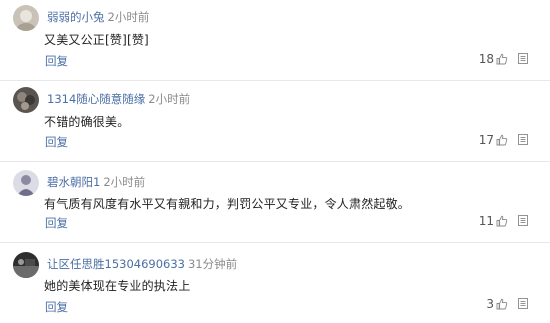 The height and width of the screenshot is (323, 550). What do you see at coordinates (96, 99) in the screenshot?
I see `username: 1314随心随意随缘` at bounding box center [96, 99].